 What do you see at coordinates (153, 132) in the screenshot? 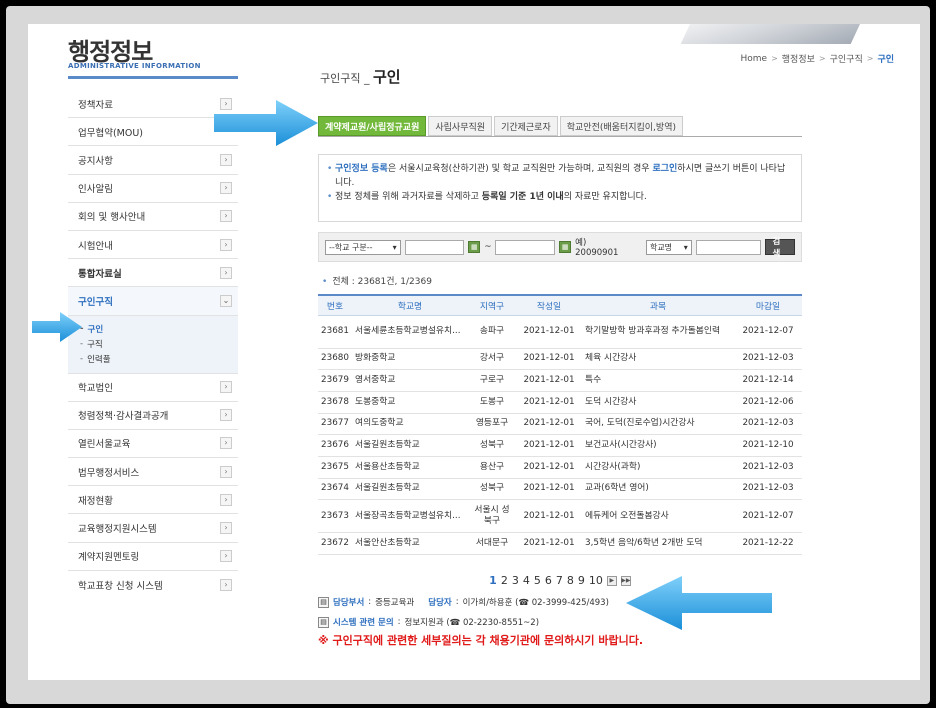
I see `sidebar-item-mou: 업무협약(MOU)` at bounding box center [153, 132].